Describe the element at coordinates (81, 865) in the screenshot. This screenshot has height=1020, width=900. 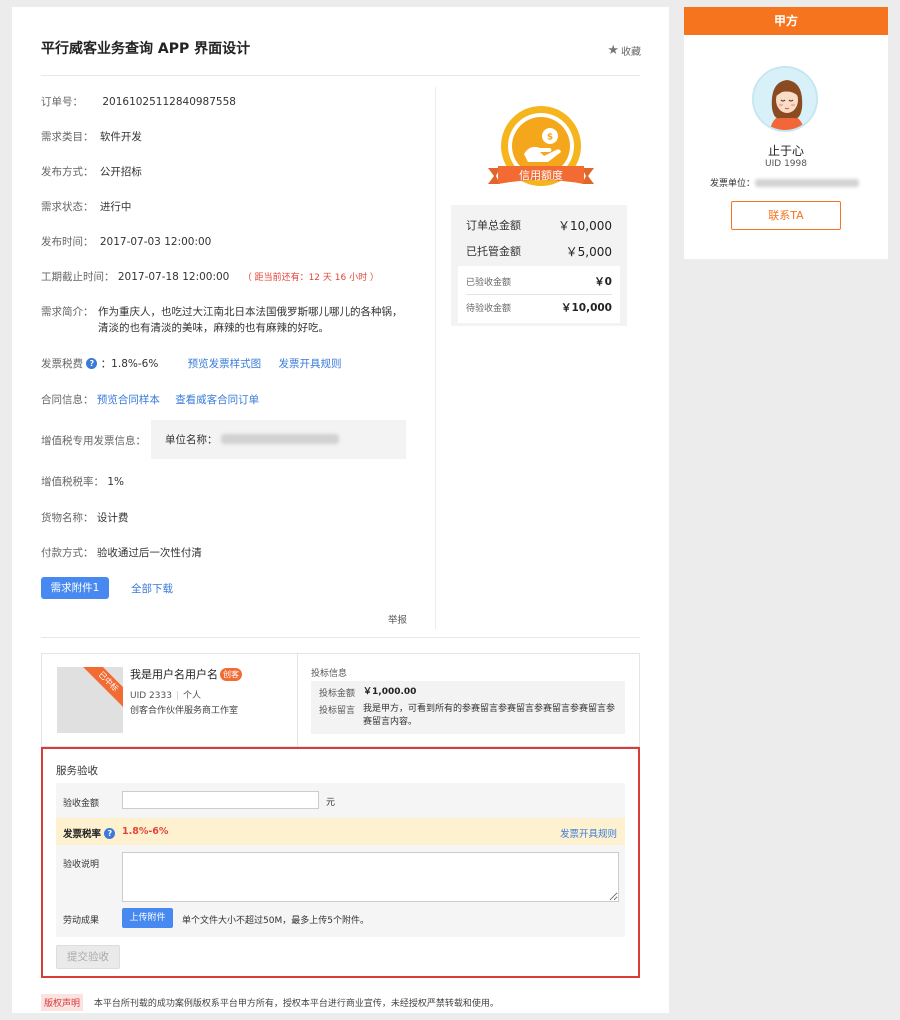
I see `acceptance-note-label: 验收说明` at that location.